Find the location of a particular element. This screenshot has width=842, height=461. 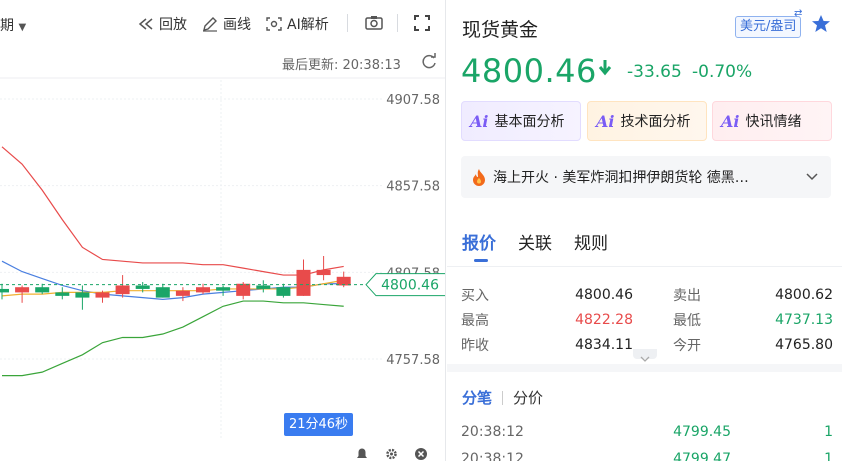

tab-quote: 报价 is located at coordinates (479, 241).